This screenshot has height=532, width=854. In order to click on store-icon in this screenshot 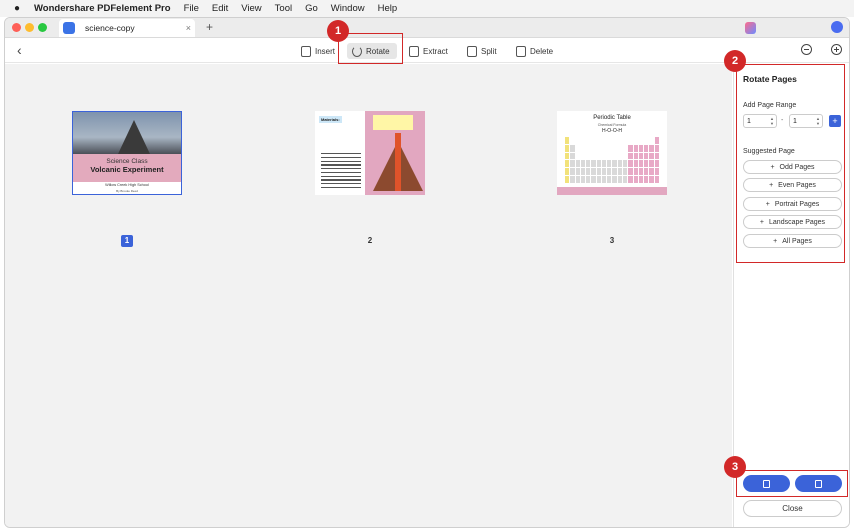, I will do `click(750, 28)`.